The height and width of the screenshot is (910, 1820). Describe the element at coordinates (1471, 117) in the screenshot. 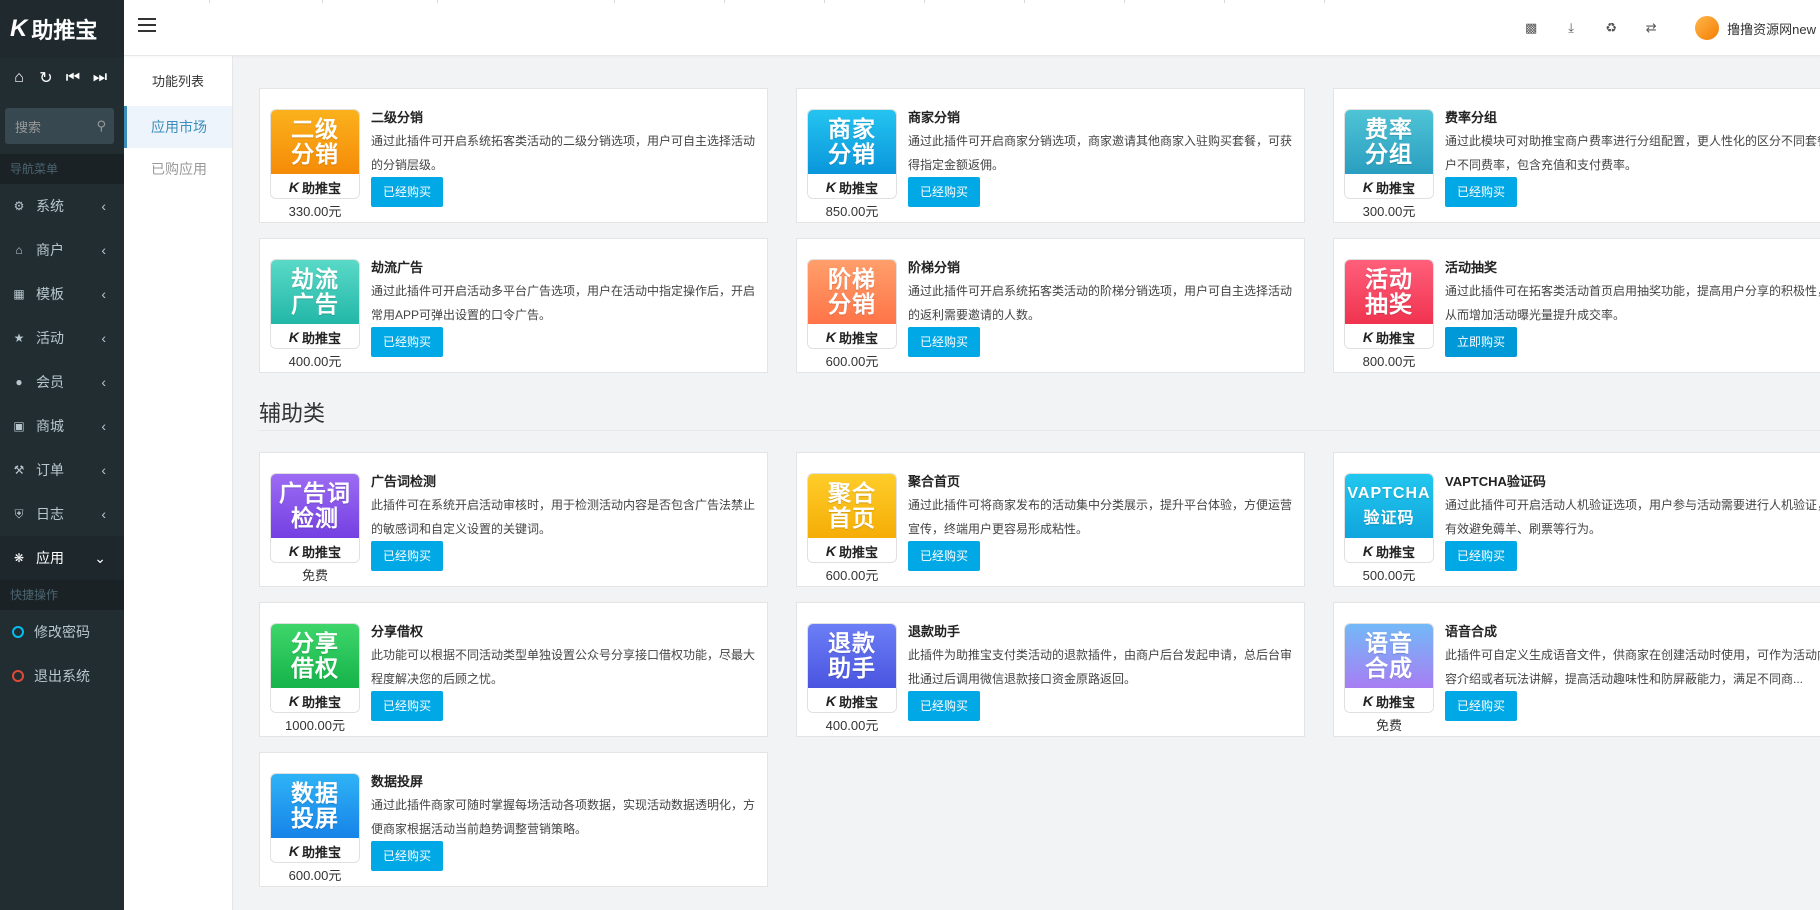

I see `app-title: 费率分组` at that location.